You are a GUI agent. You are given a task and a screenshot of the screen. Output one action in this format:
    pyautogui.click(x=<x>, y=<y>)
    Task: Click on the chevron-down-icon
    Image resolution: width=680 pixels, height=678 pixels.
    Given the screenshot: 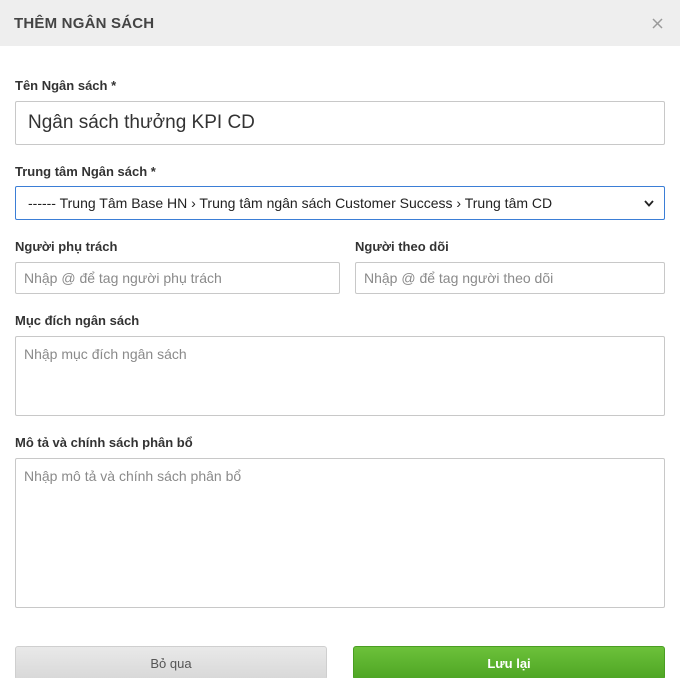 What is the action you would take?
    pyautogui.click(x=649, y=203)
    